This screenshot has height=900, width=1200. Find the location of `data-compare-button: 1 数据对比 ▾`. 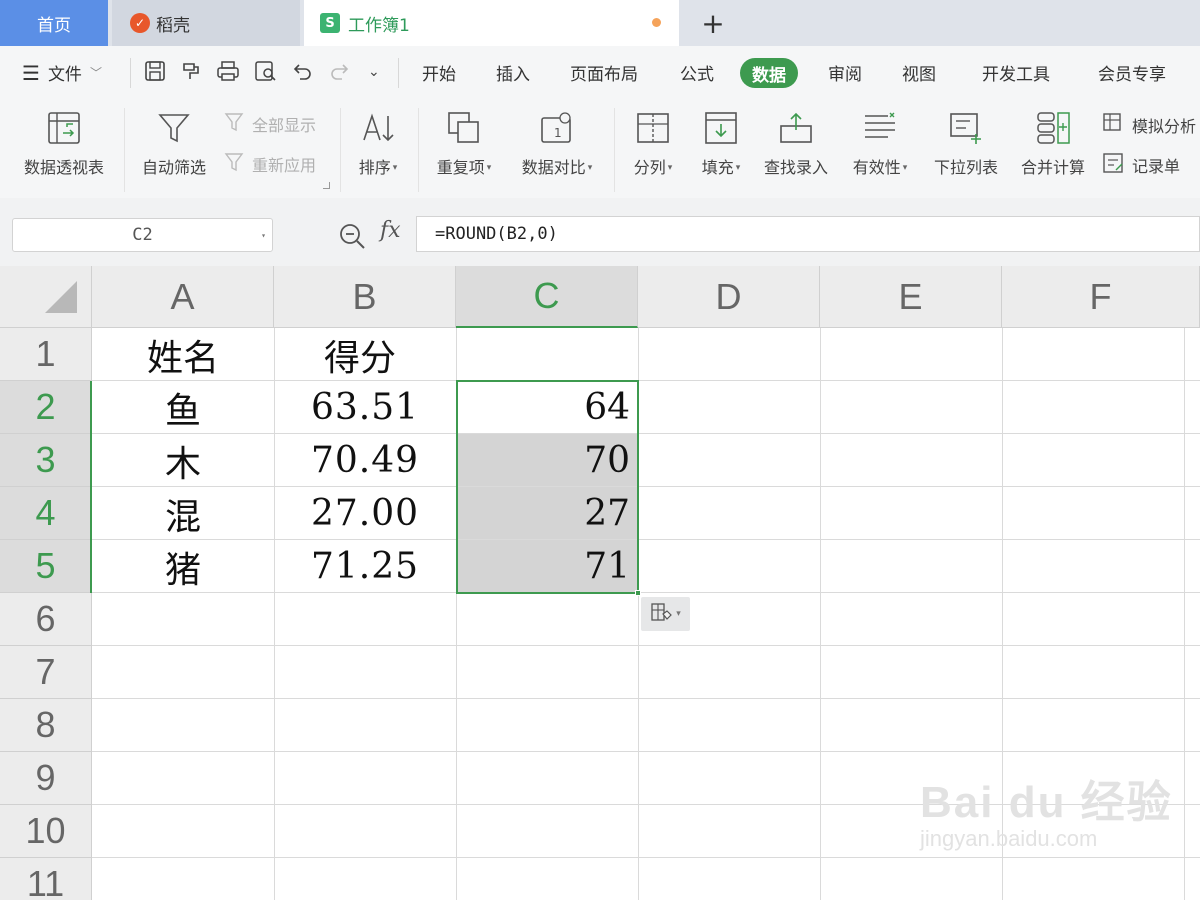

data-compare-button: 1 数据对比 ▾ is located at coordinates (557, 149).